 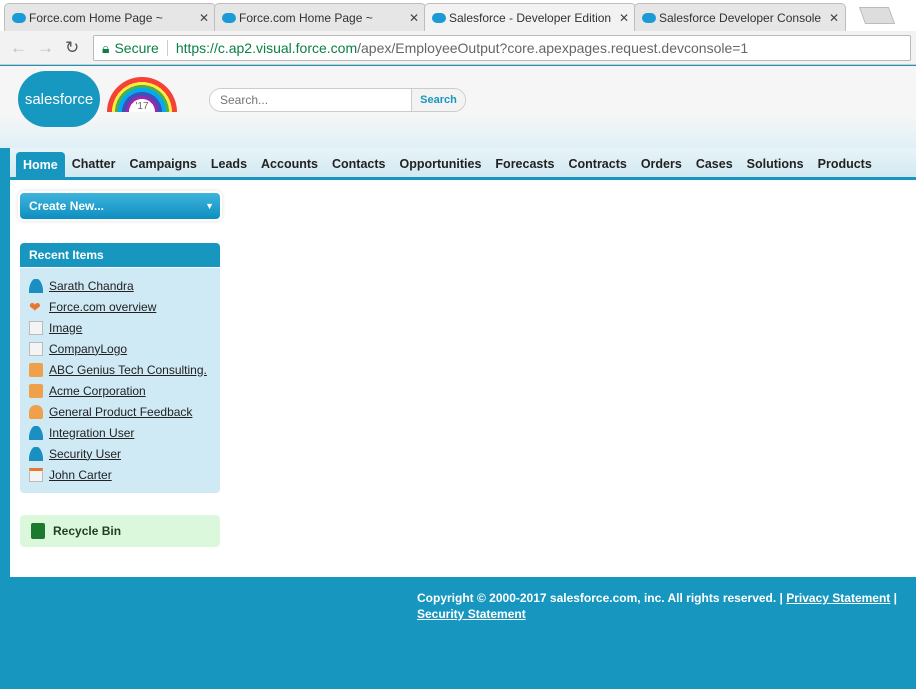 I want to click on tab-leads: Leads, so click(x=229, y=167).